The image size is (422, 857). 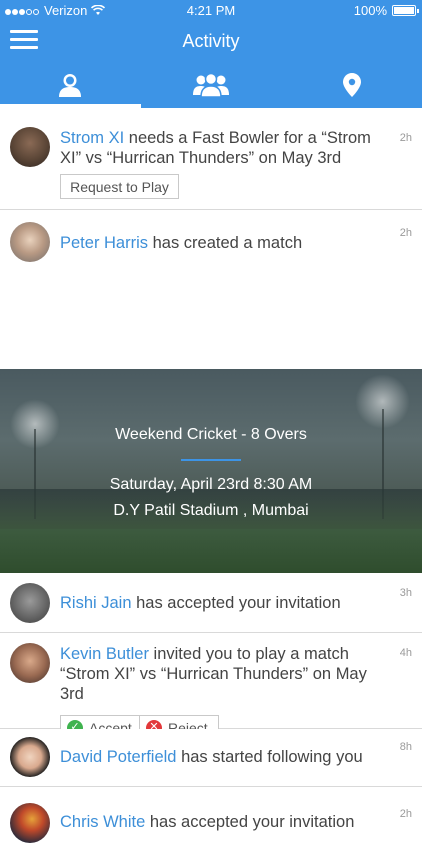 I want to click on user-name-link: David Poterfield, so click(x=118, y=757).